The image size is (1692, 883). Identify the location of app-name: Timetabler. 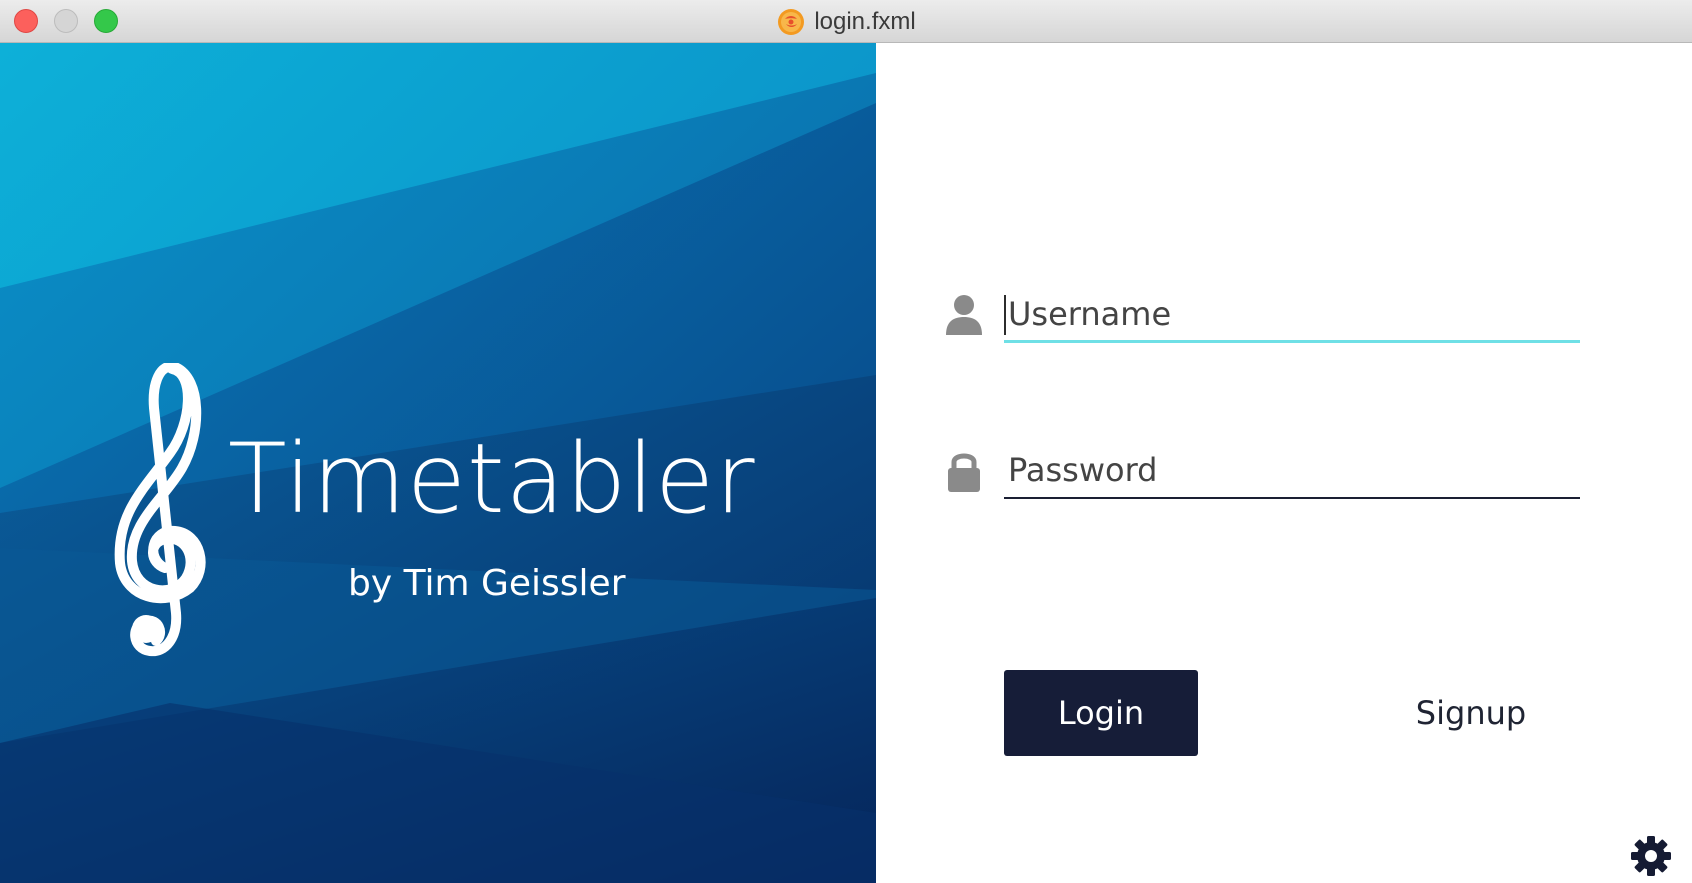
(492, 479).